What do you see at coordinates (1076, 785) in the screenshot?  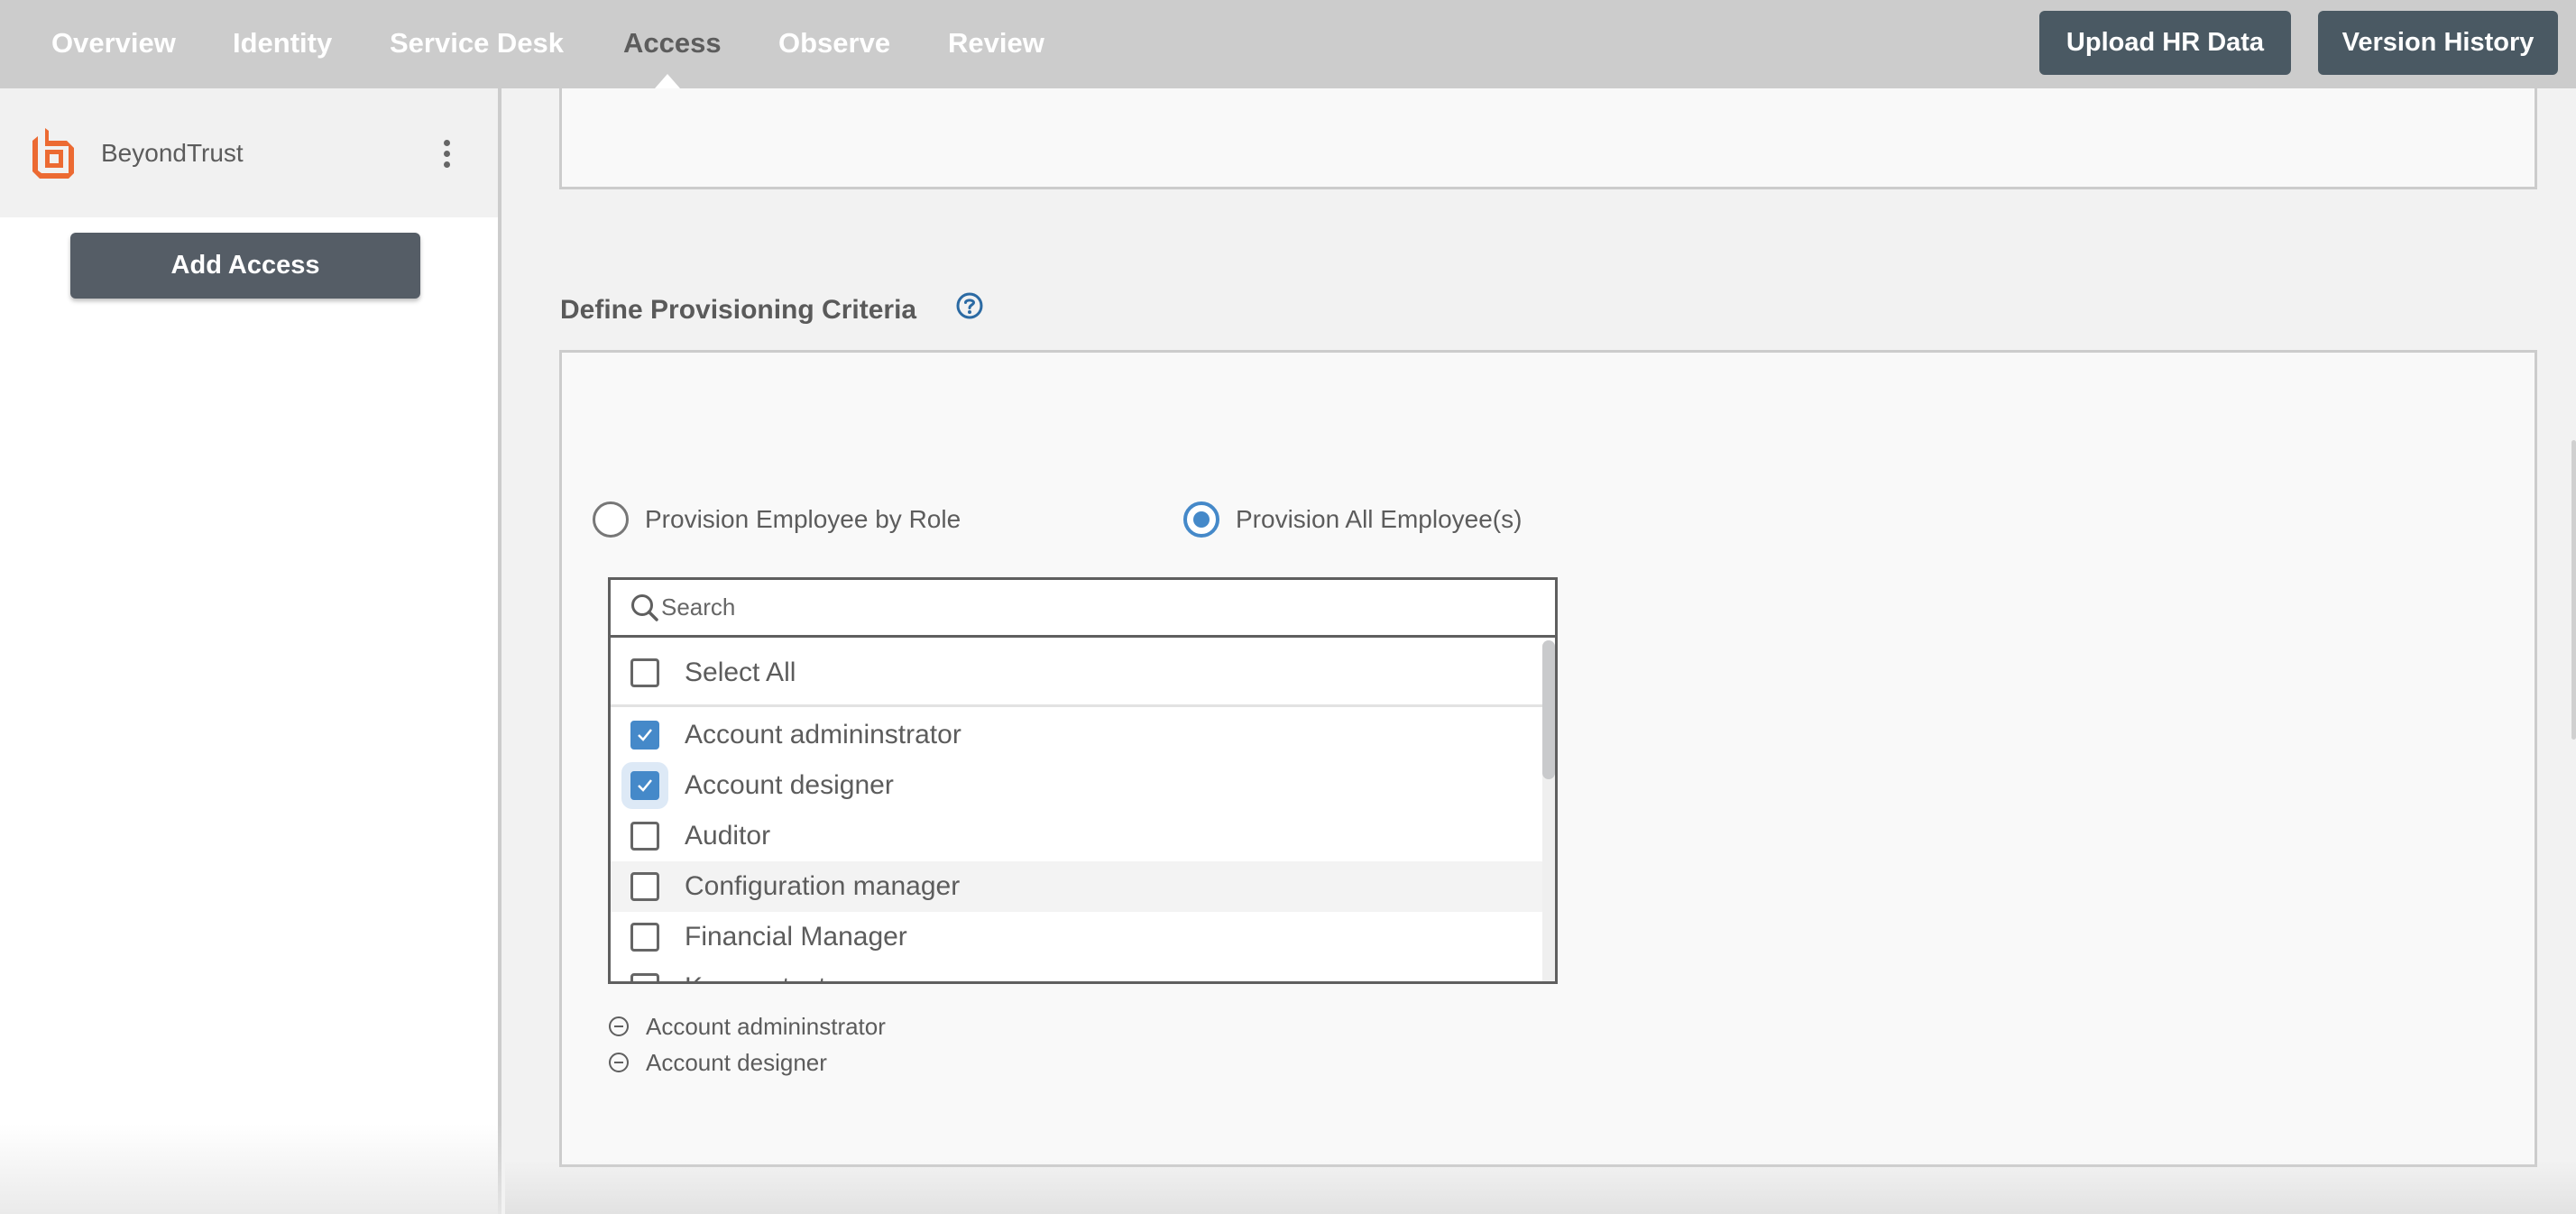 I see `list-item: Account designer` at bounding box center [1076, 785].